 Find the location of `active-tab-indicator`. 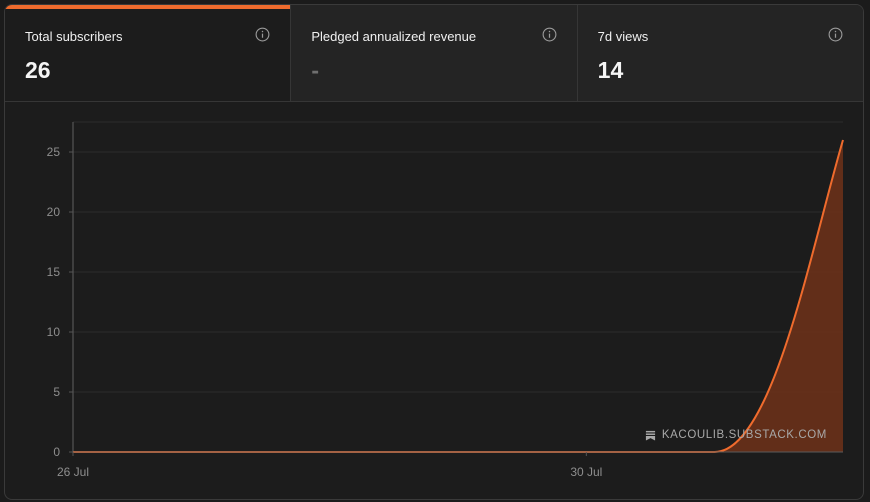

active-tab-indicator is located at coordinates (148, 7).